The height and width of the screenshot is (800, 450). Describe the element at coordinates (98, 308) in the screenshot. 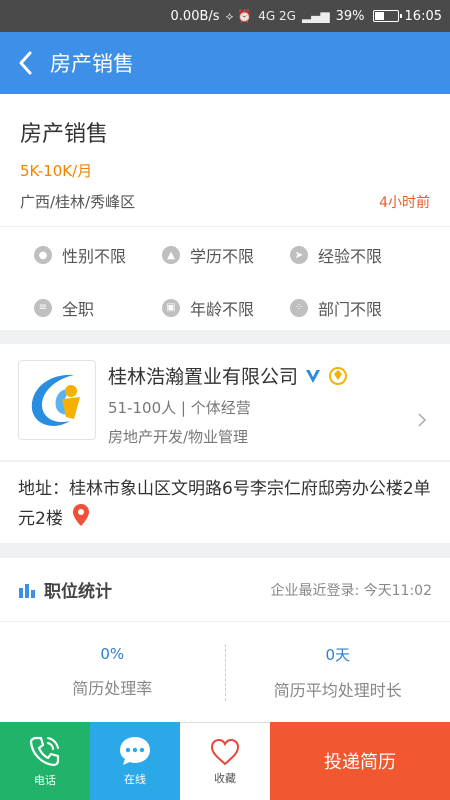

I see `requirement-jobtype: ≡ 全职` at that location.